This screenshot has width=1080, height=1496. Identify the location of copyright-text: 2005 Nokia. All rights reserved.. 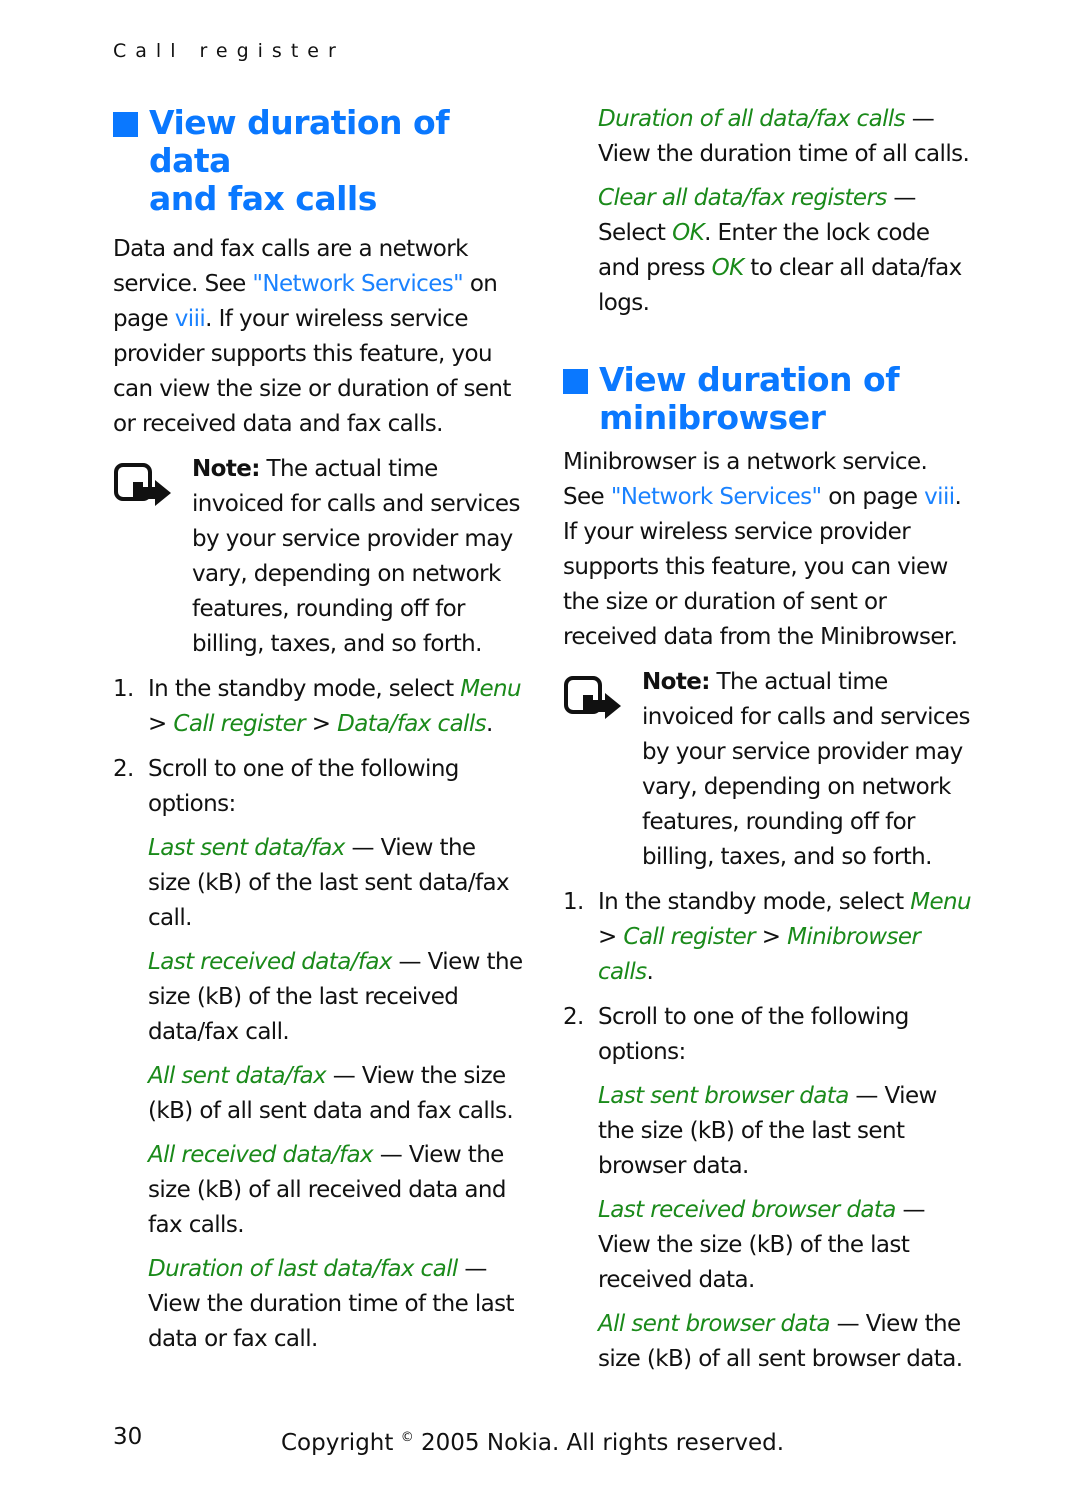
(599, 1443).